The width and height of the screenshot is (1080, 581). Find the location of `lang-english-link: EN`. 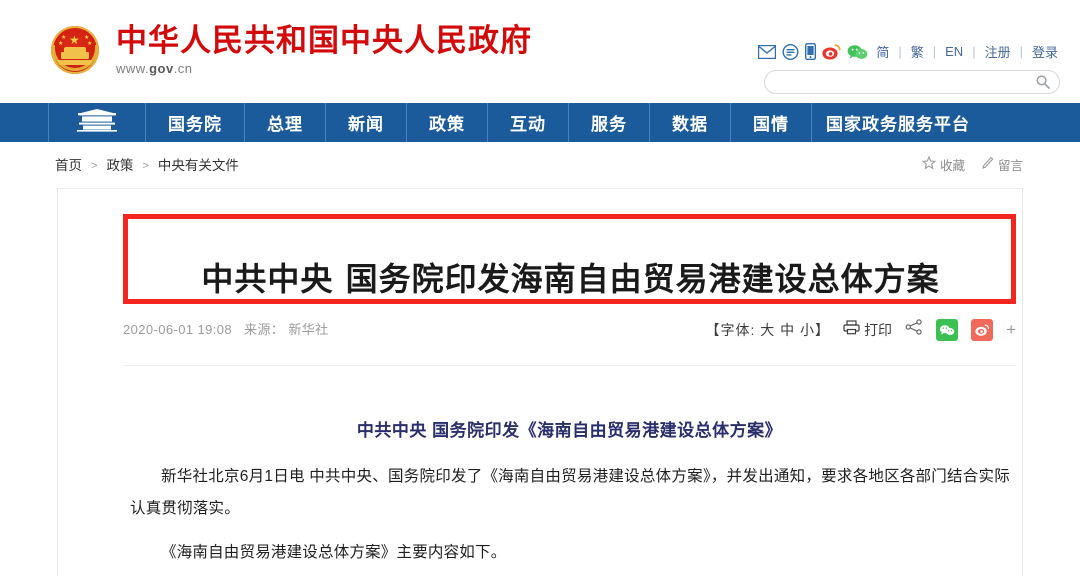

lang-english-link: EN is located at coordinates (954, 51).